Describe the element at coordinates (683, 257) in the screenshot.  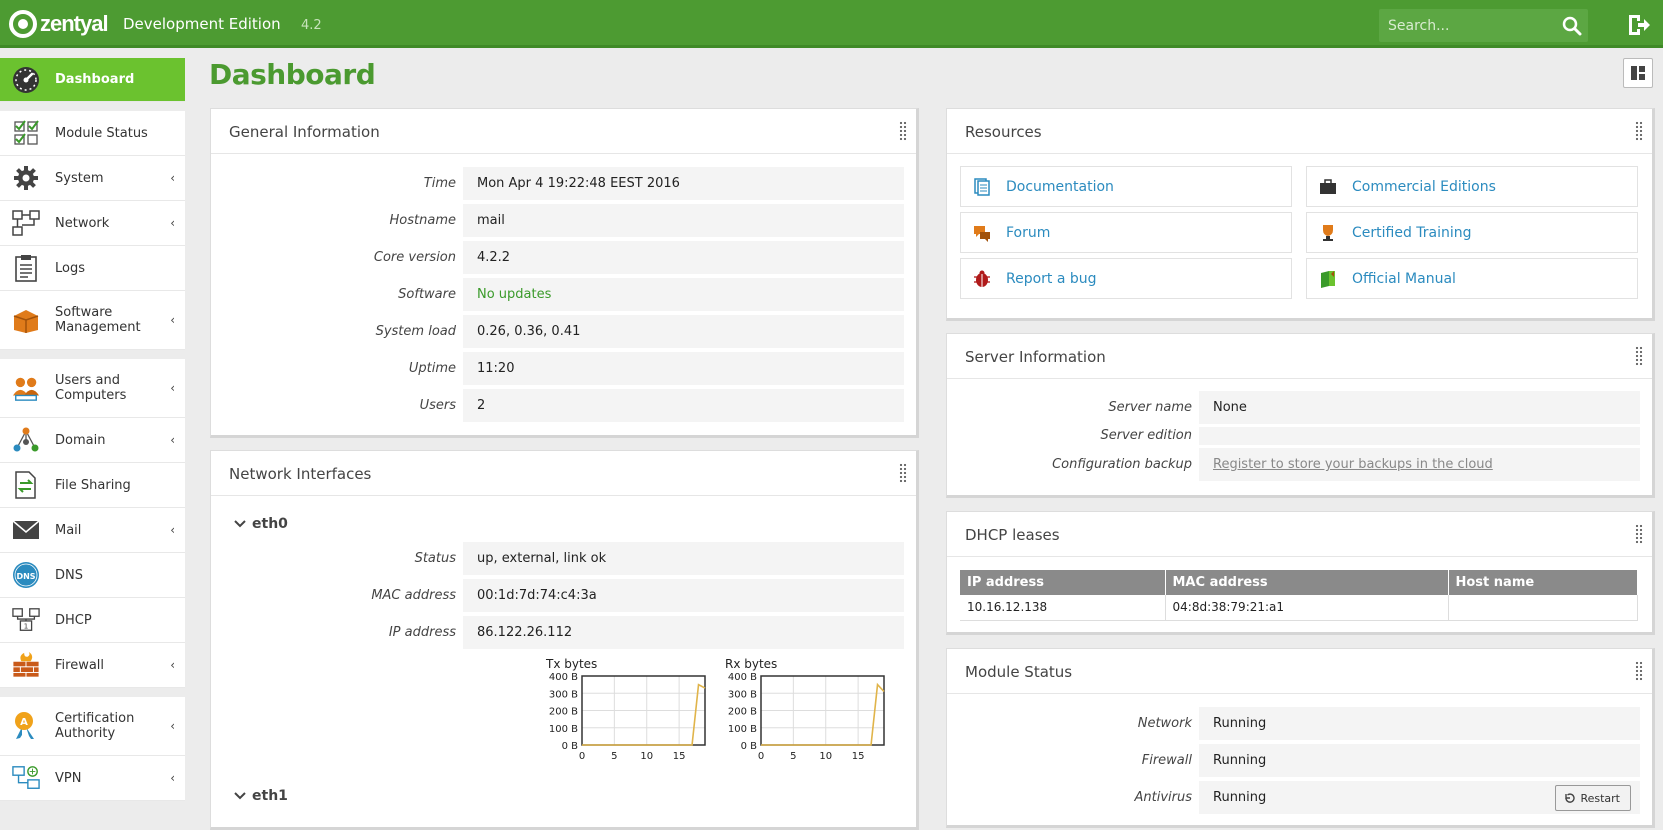
I see `info-value: 4.2.2` at that location.